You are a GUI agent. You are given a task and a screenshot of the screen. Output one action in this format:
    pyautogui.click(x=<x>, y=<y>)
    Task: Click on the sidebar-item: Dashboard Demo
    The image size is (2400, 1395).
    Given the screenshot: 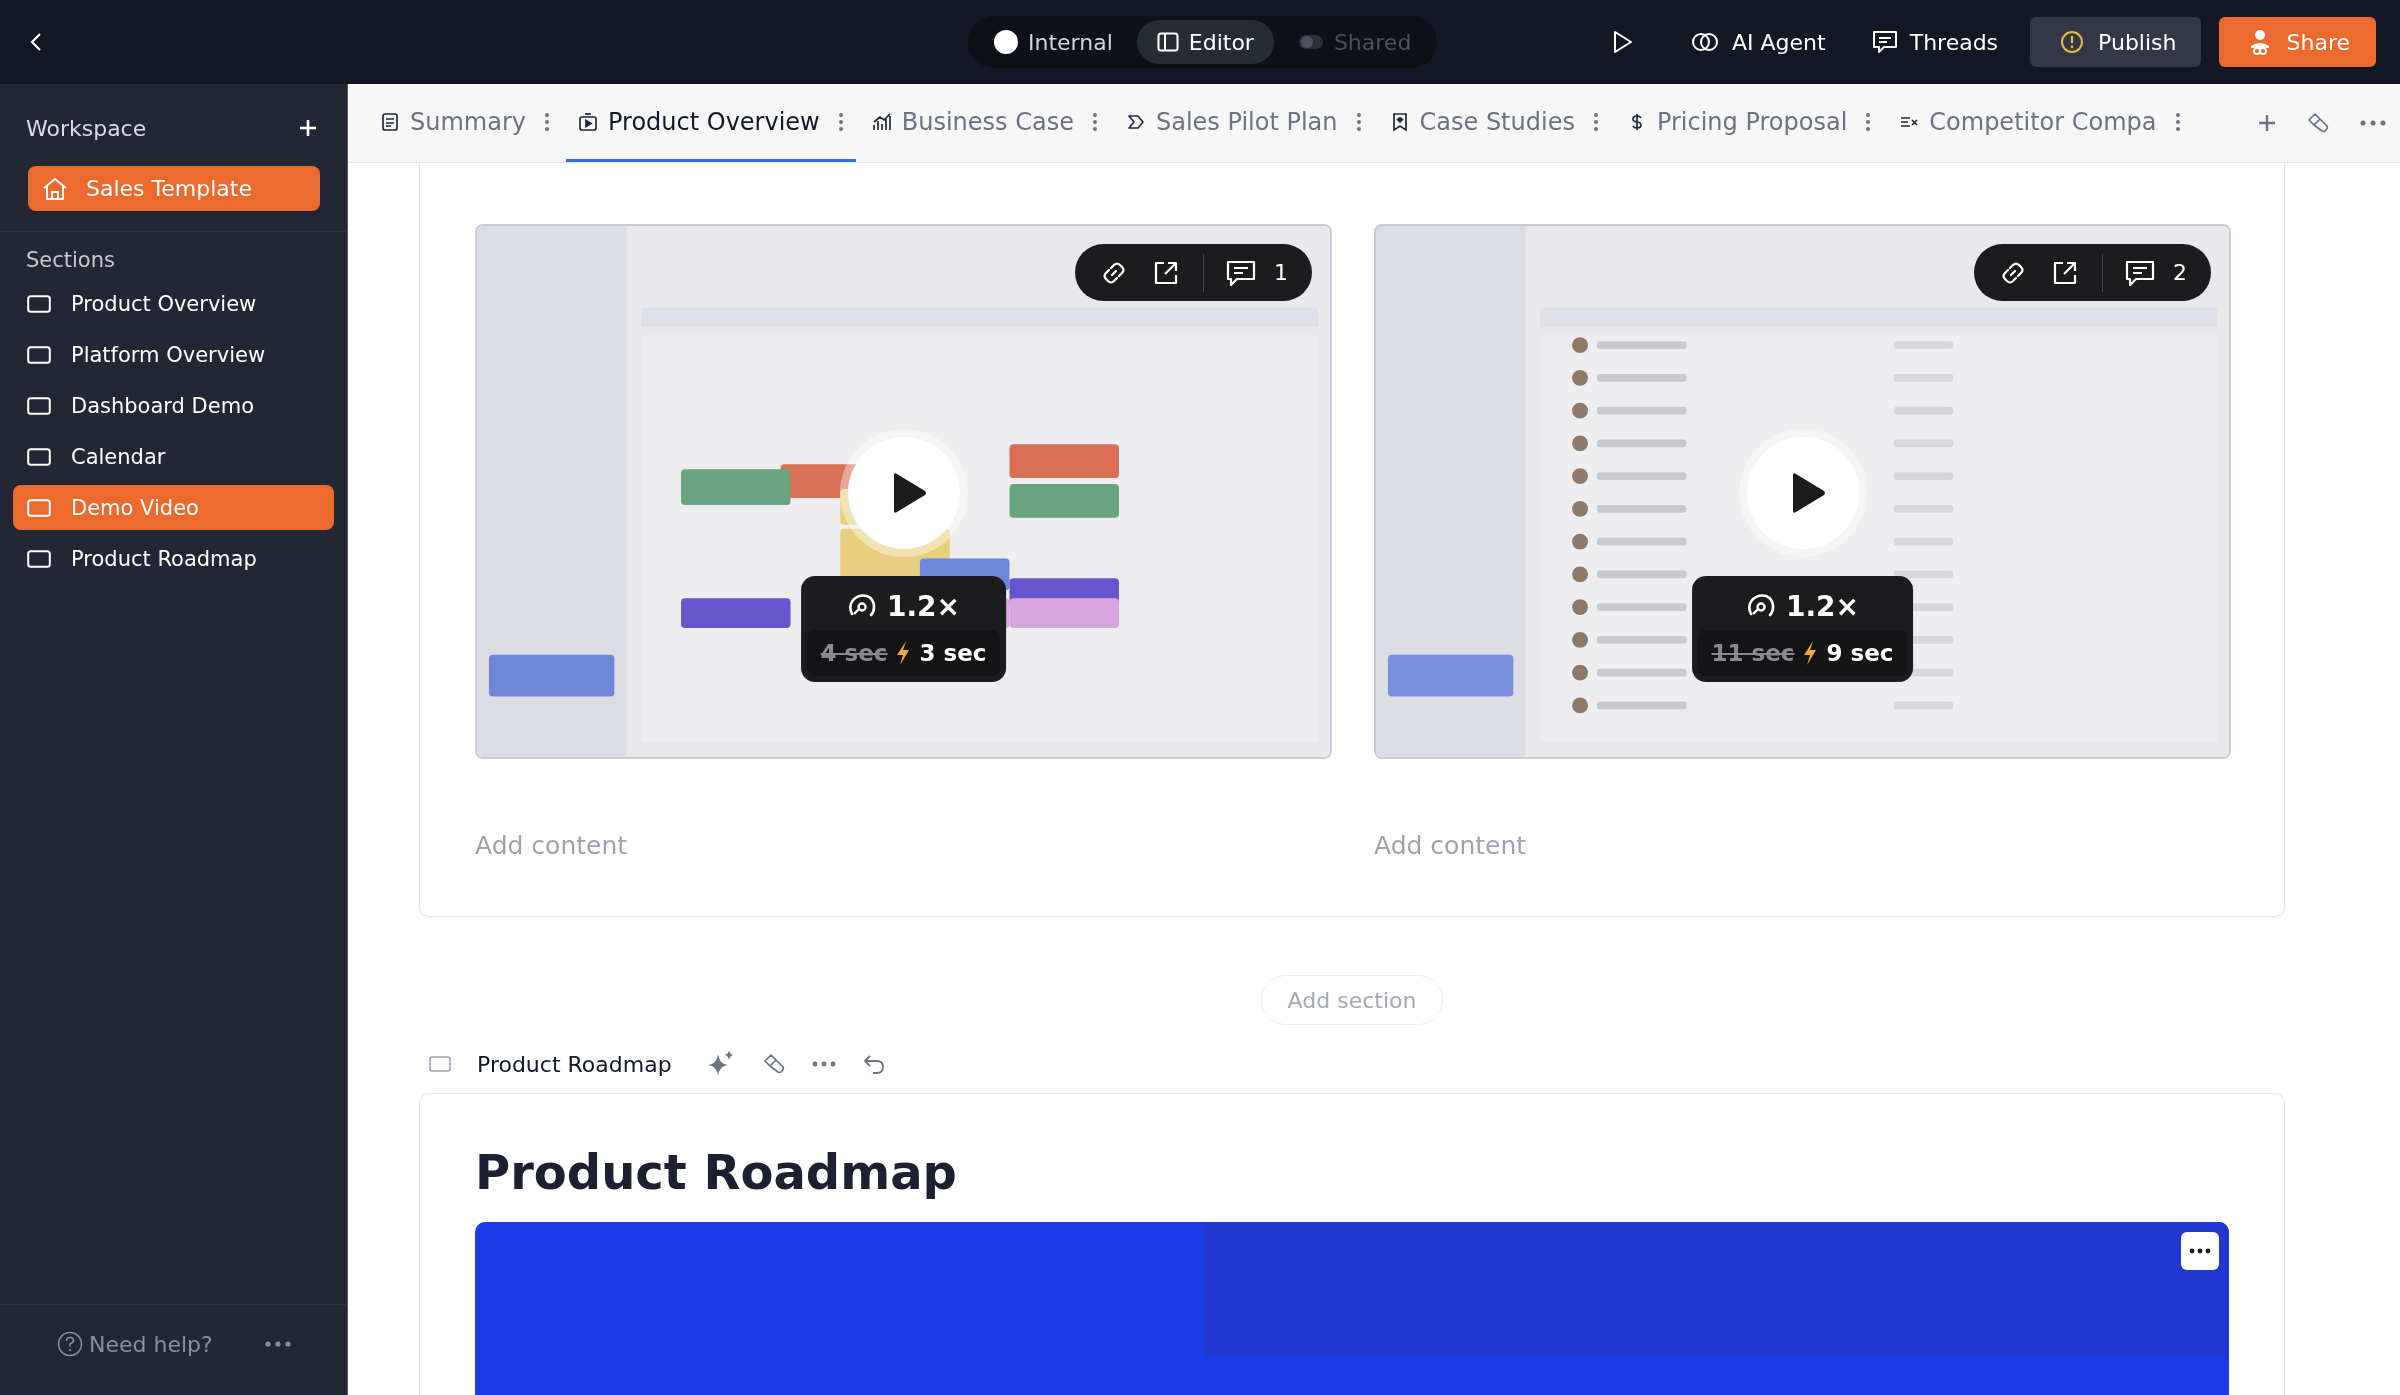 What is the action you would take?
    pyautogui.click(x=173, y=405)
    